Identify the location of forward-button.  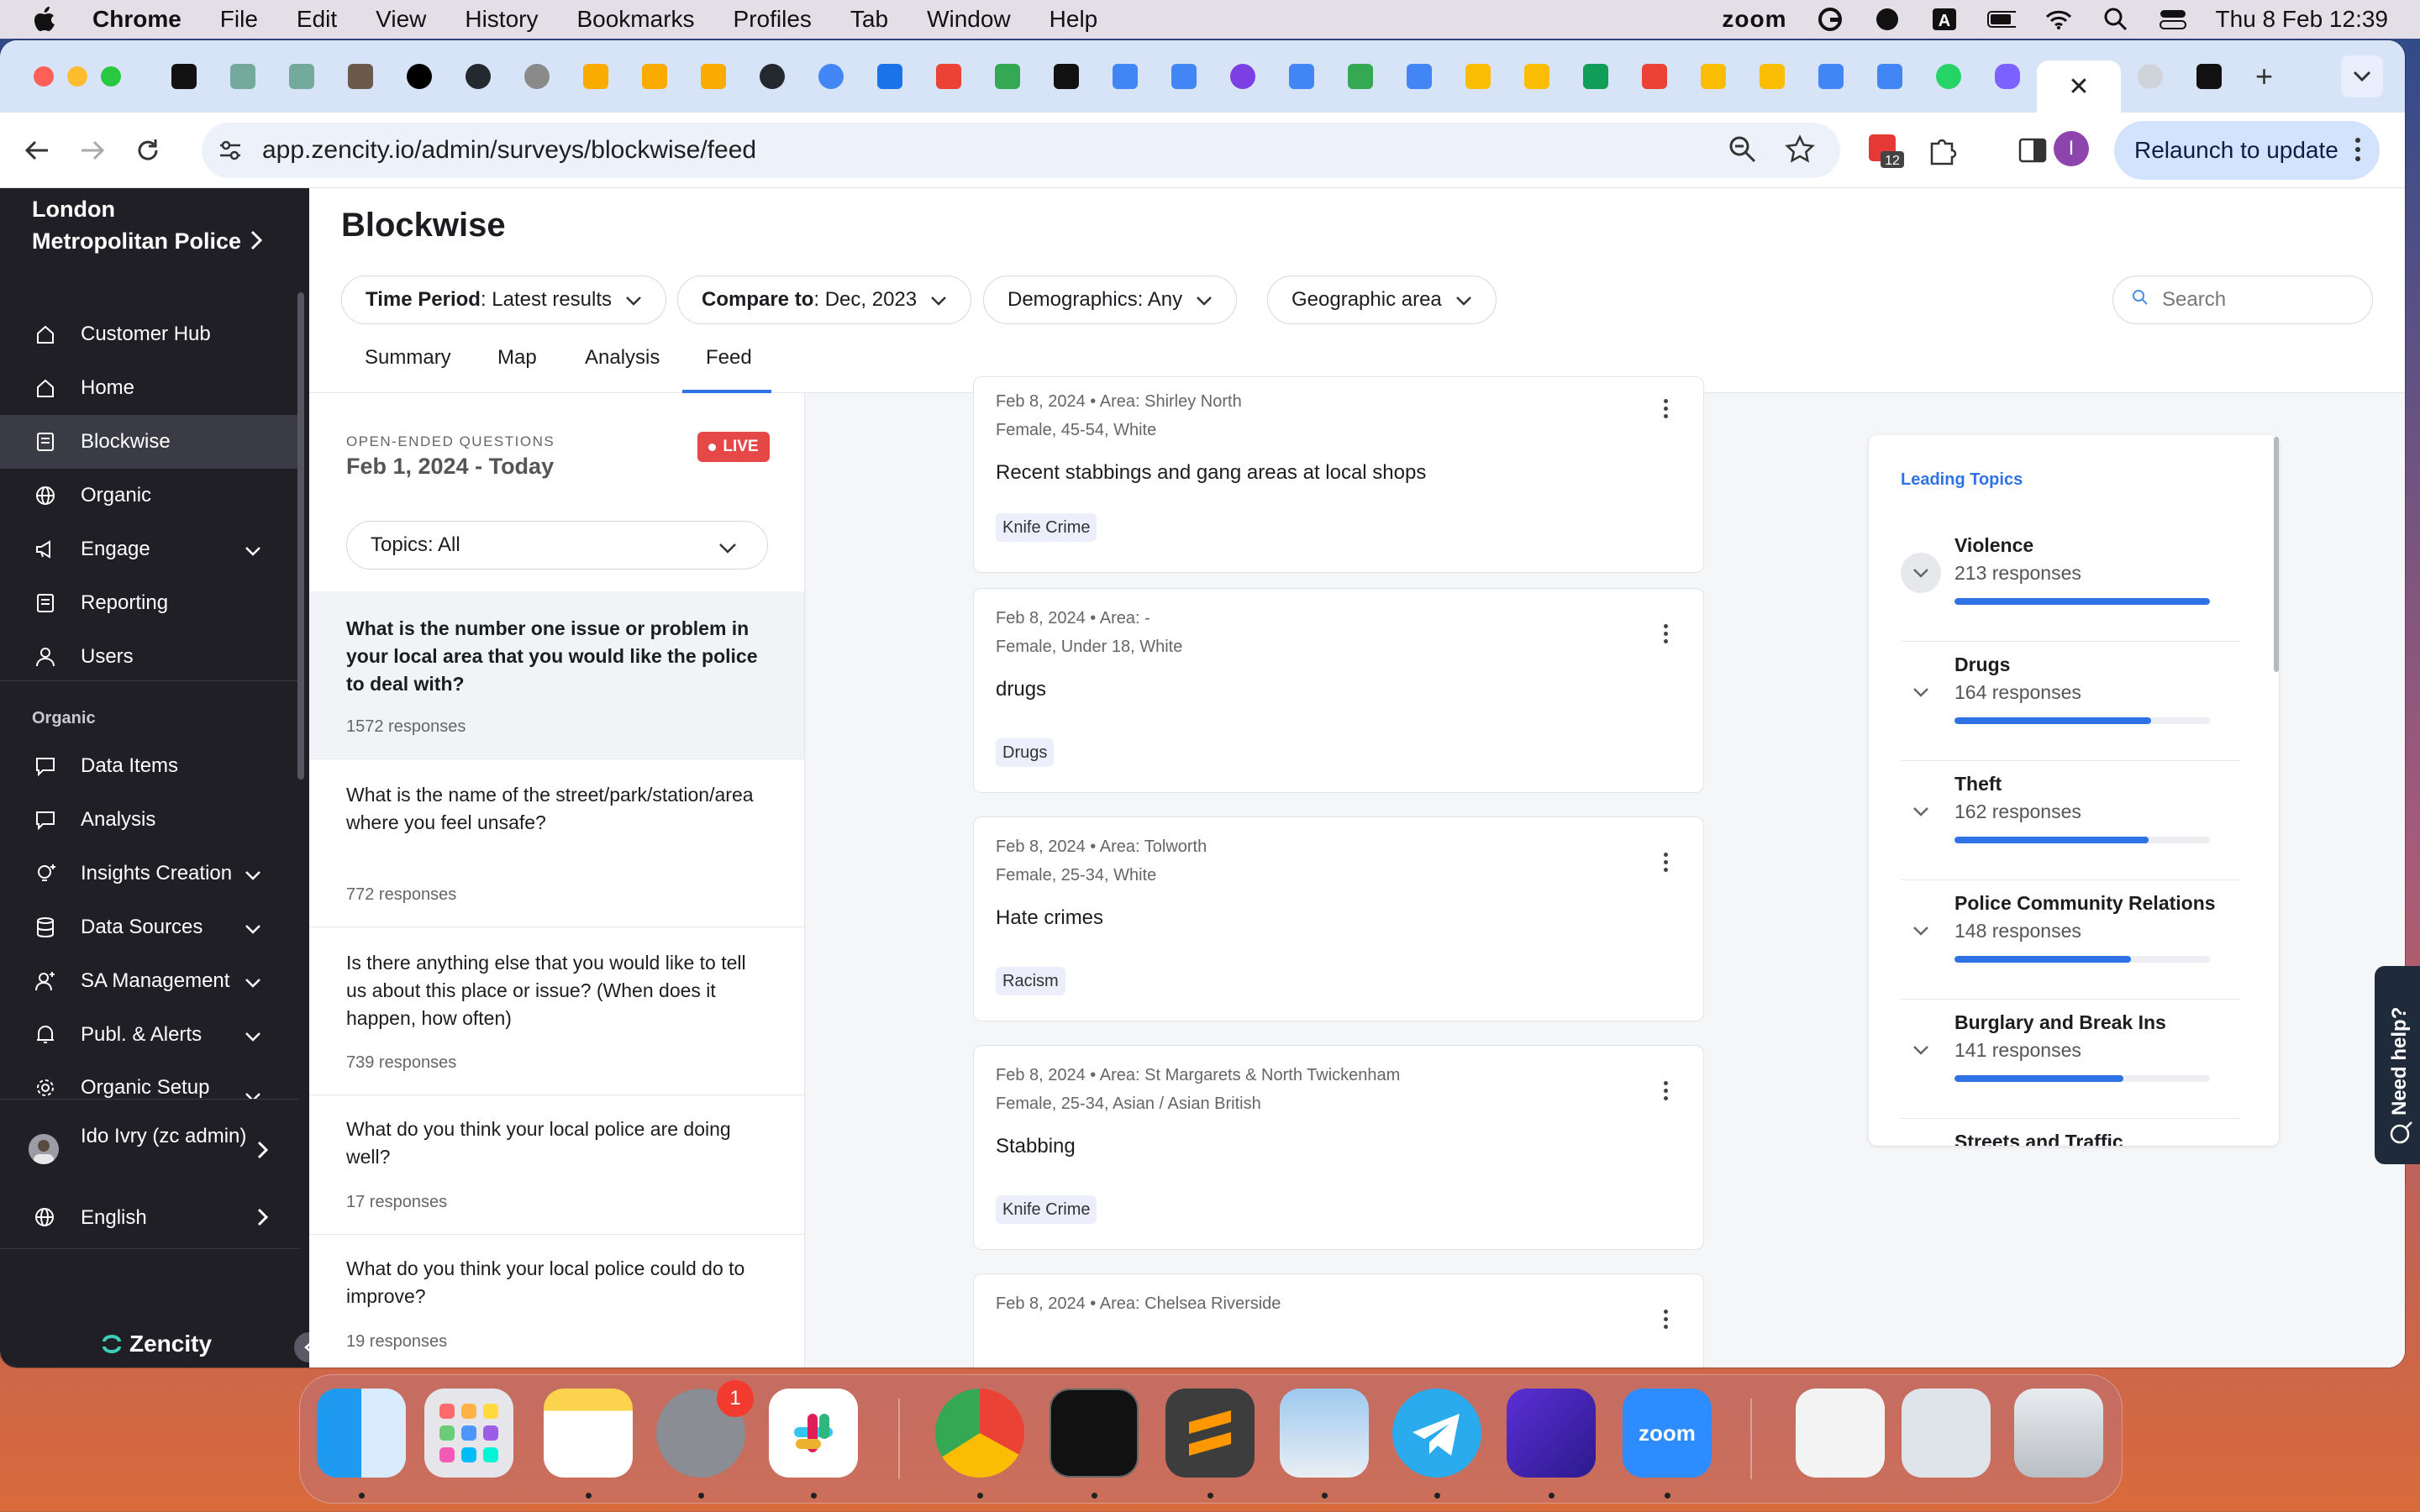
(92, 150).